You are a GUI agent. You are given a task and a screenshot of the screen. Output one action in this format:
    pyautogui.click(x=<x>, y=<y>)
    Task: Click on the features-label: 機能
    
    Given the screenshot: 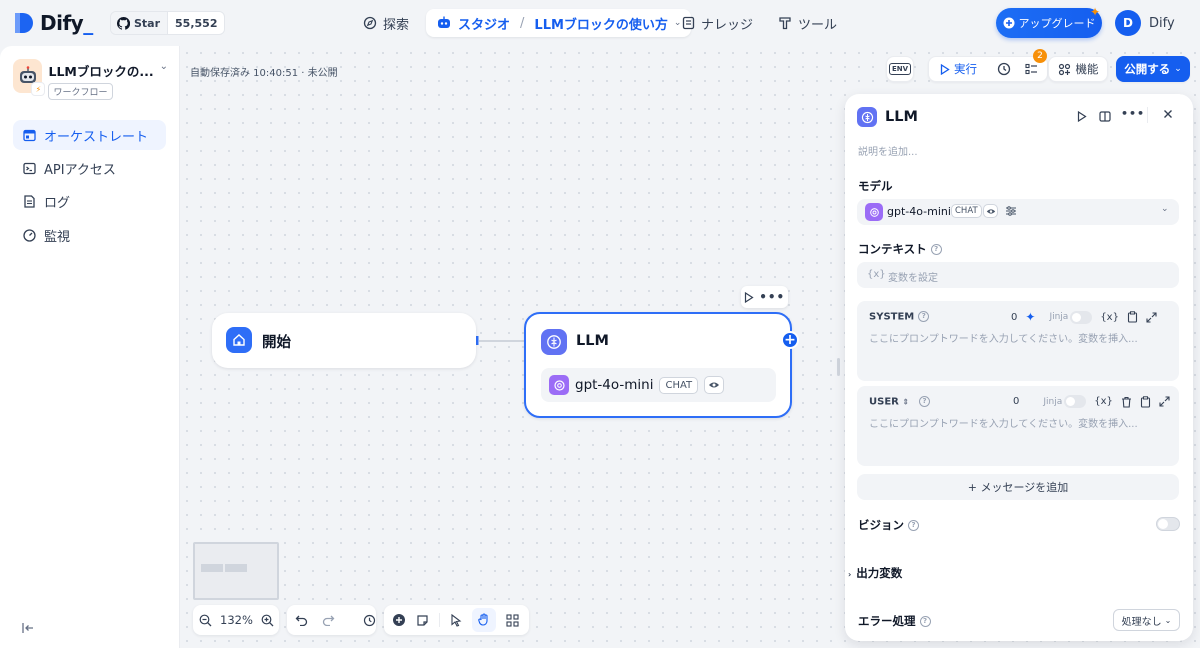 What is the action you would take?
    pyautogui.click(x=1087, y=69)
    